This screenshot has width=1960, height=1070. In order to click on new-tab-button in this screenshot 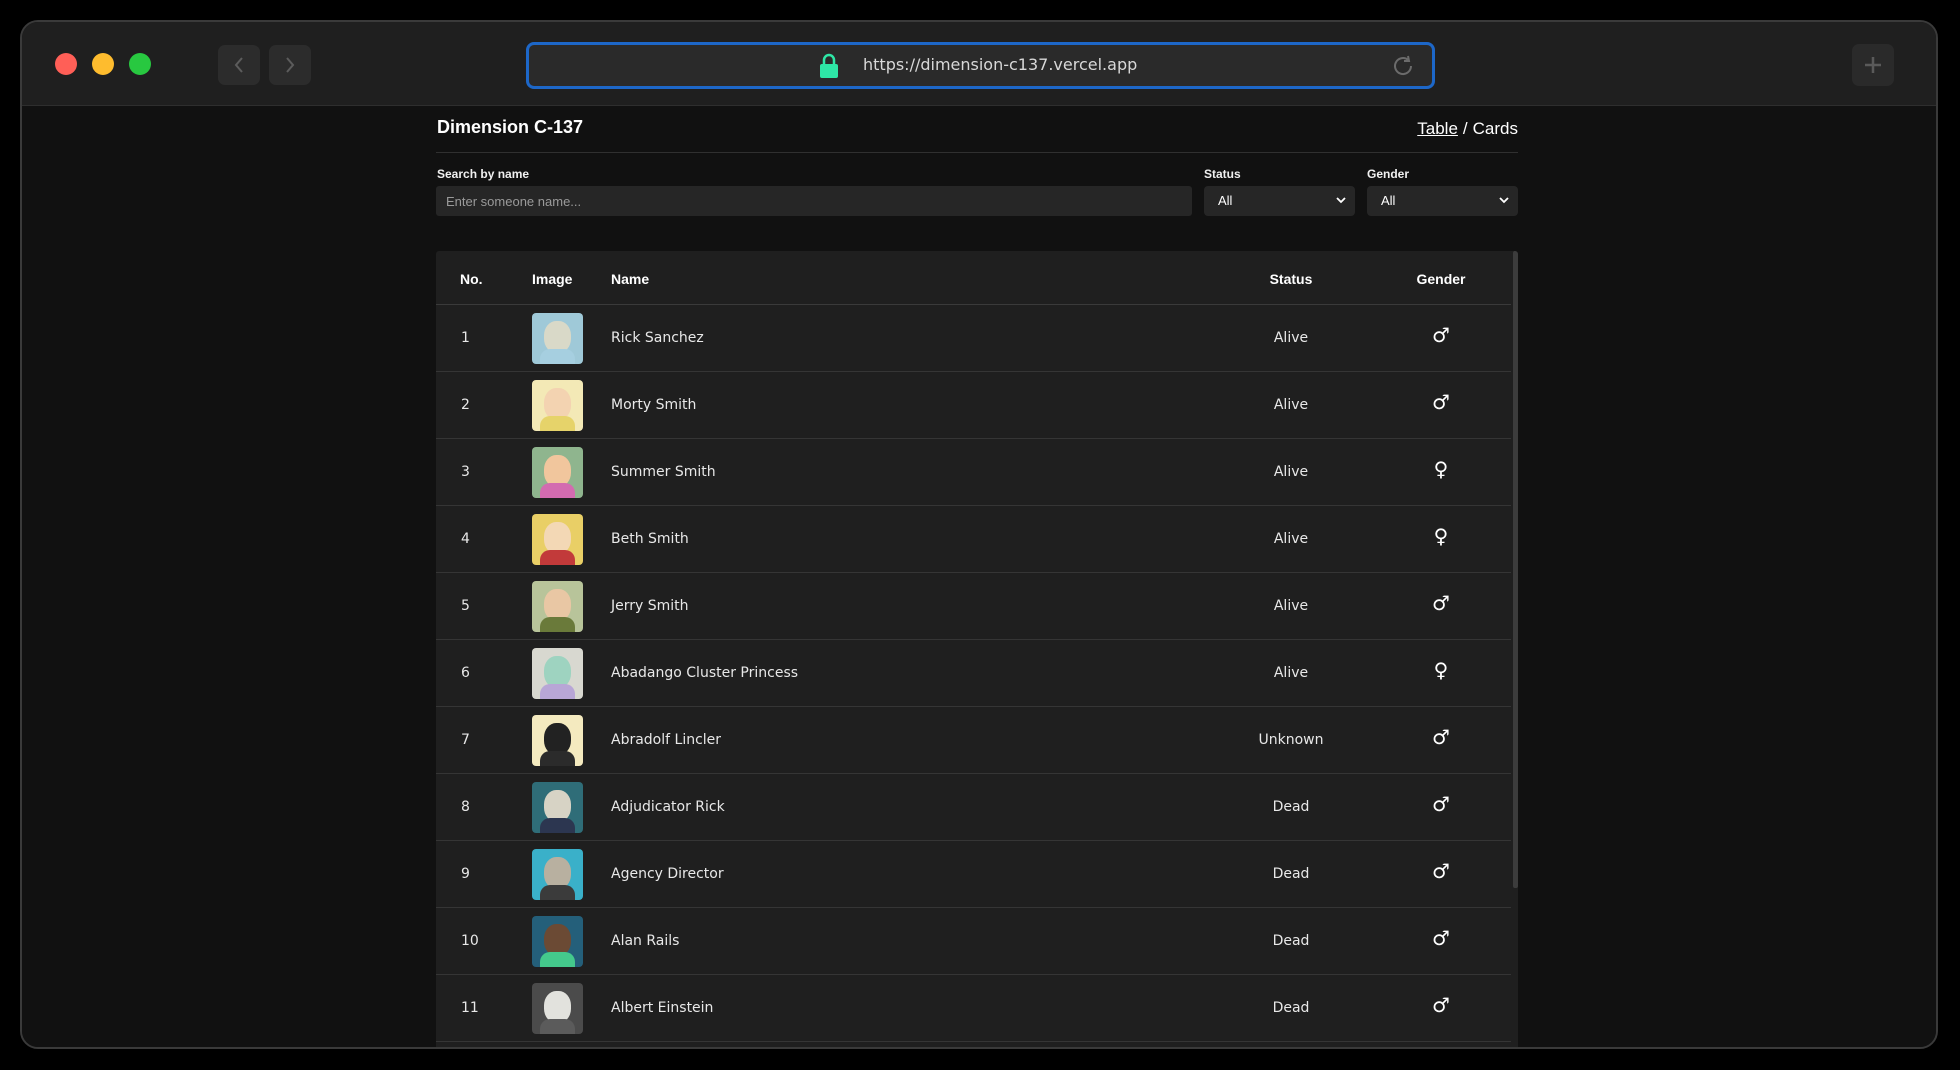, I will do `click(1873, 65)`.